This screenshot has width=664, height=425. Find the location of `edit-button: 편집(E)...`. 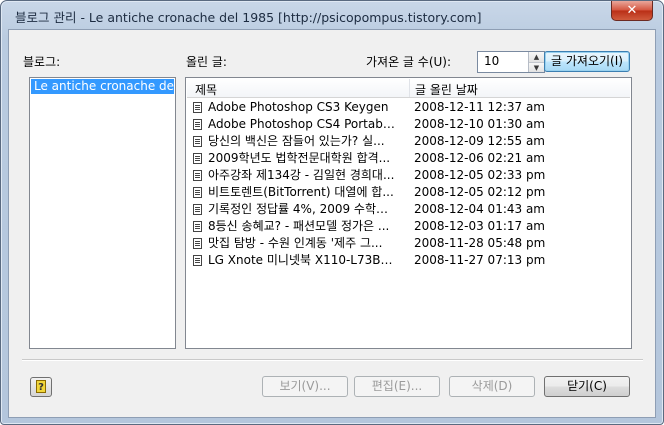

edit-button: 편집(E)... is located at coordinates (397, 386).